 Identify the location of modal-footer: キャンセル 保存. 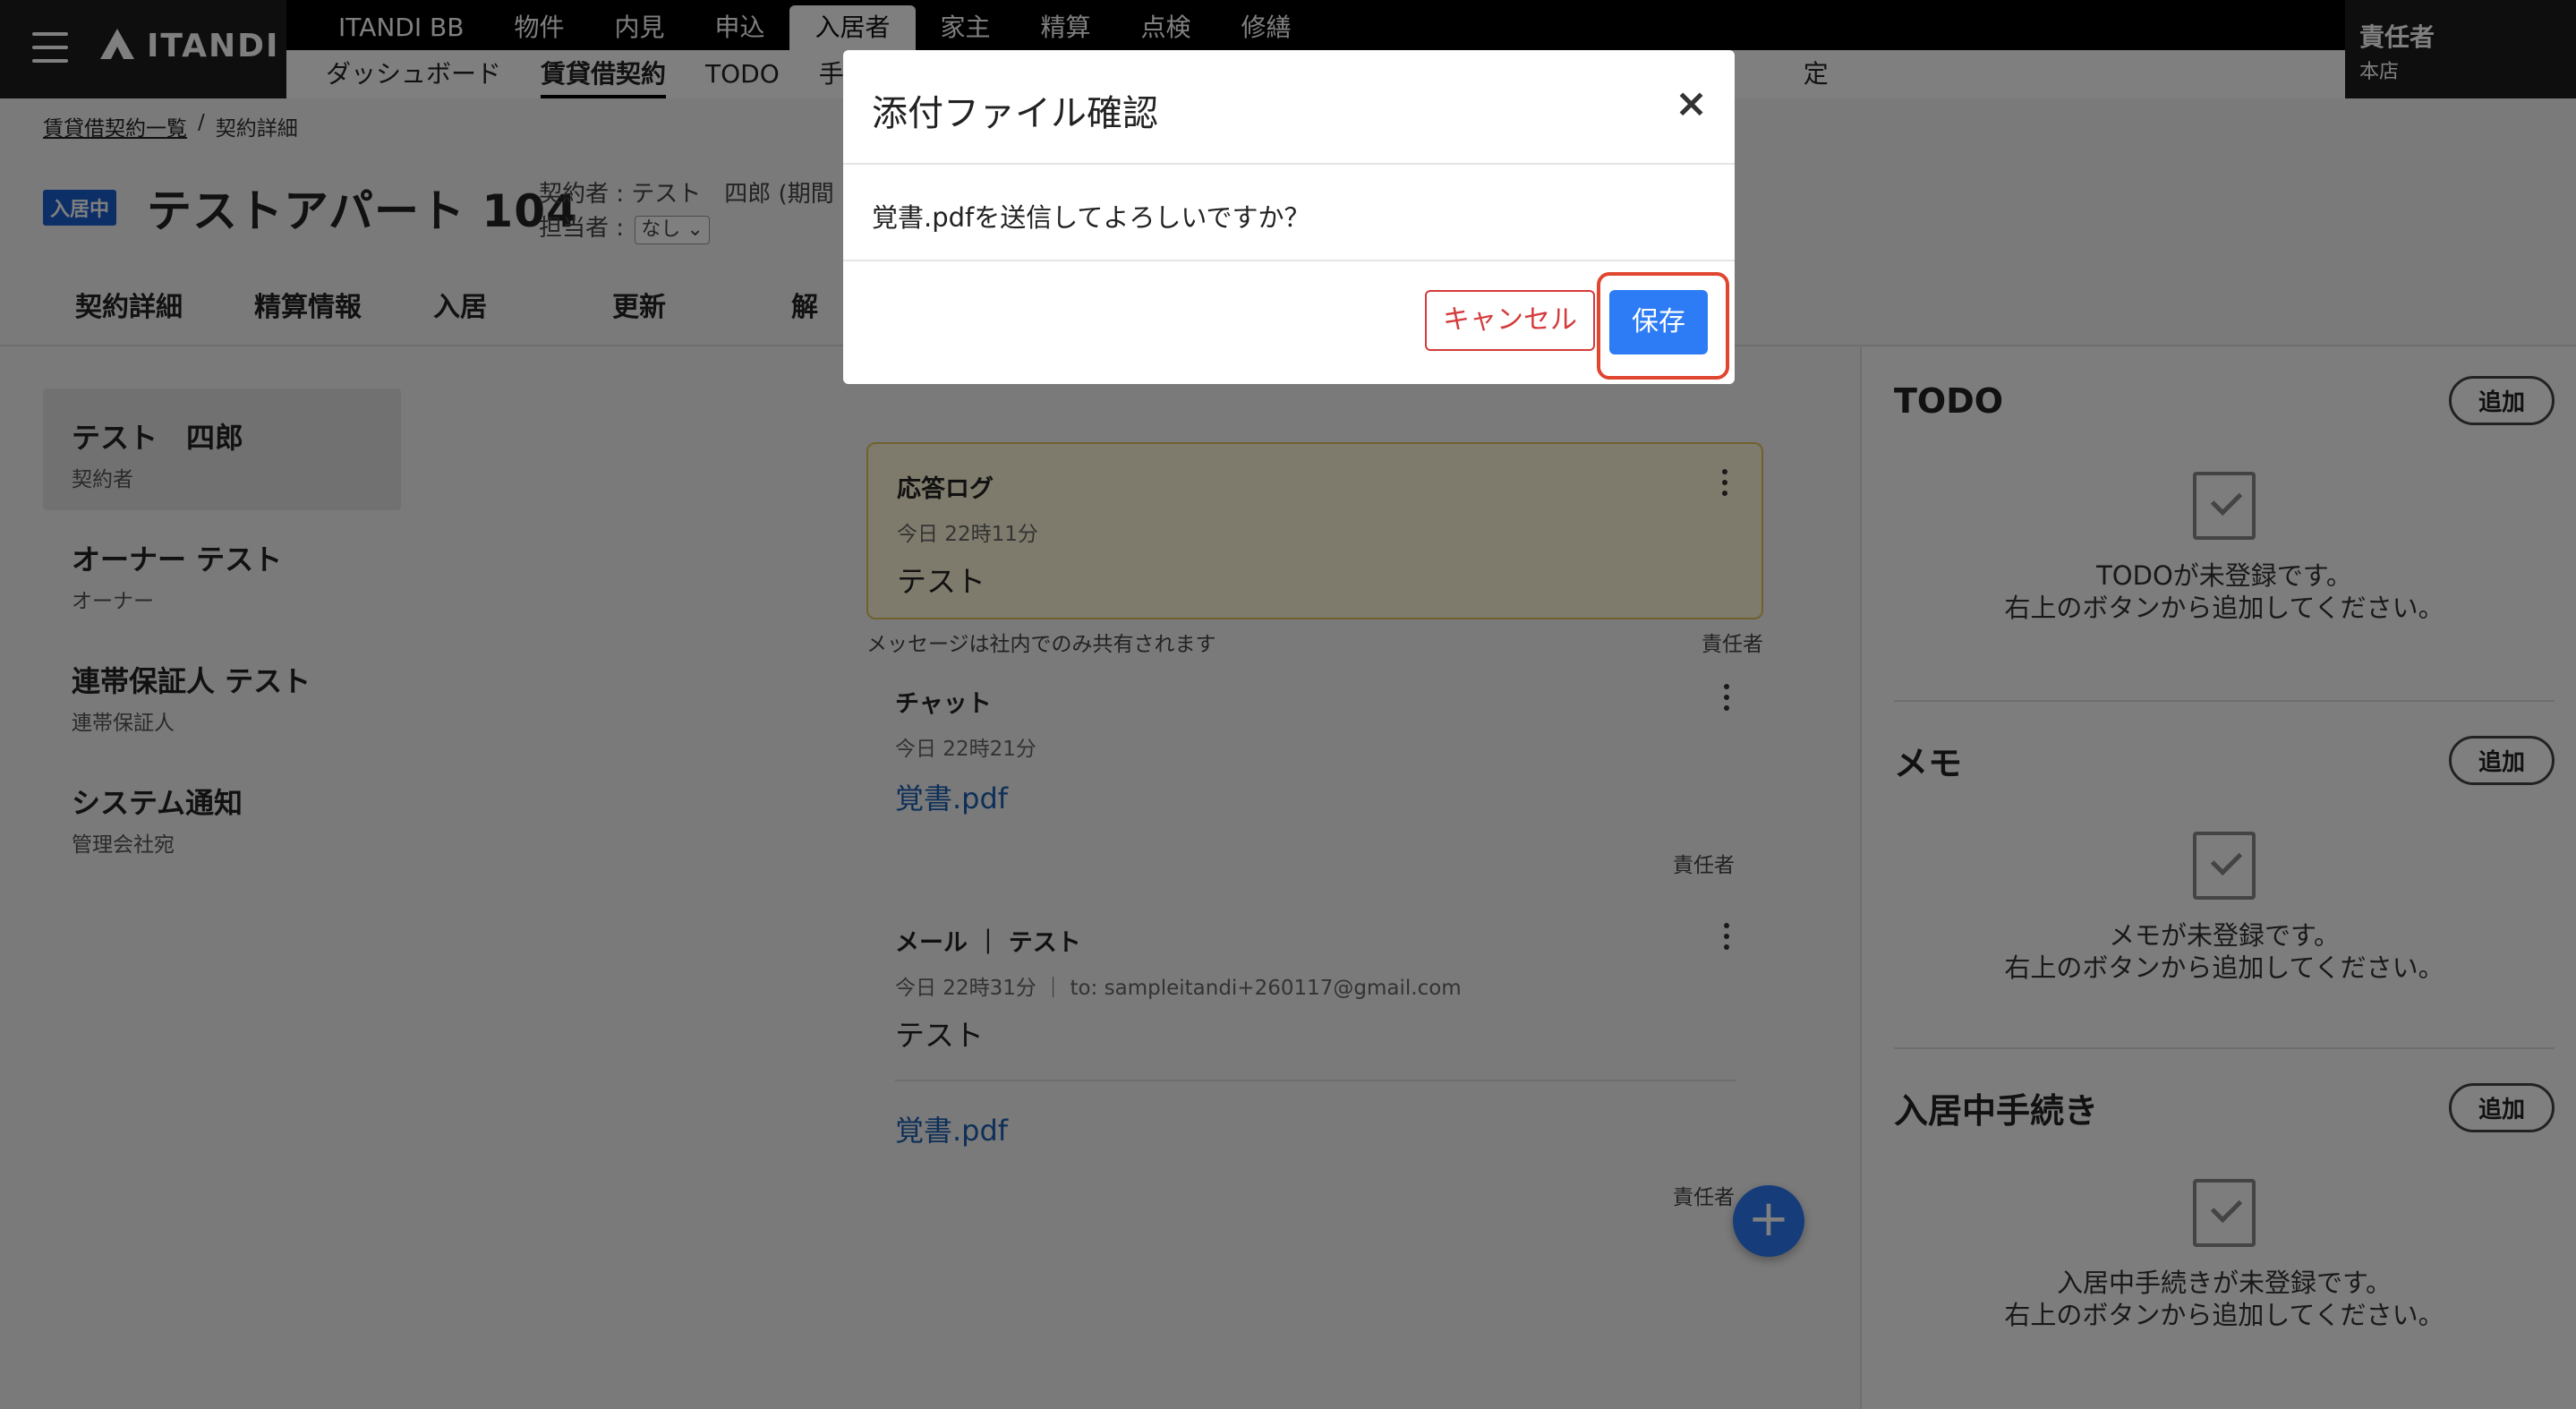
(1289, 322).